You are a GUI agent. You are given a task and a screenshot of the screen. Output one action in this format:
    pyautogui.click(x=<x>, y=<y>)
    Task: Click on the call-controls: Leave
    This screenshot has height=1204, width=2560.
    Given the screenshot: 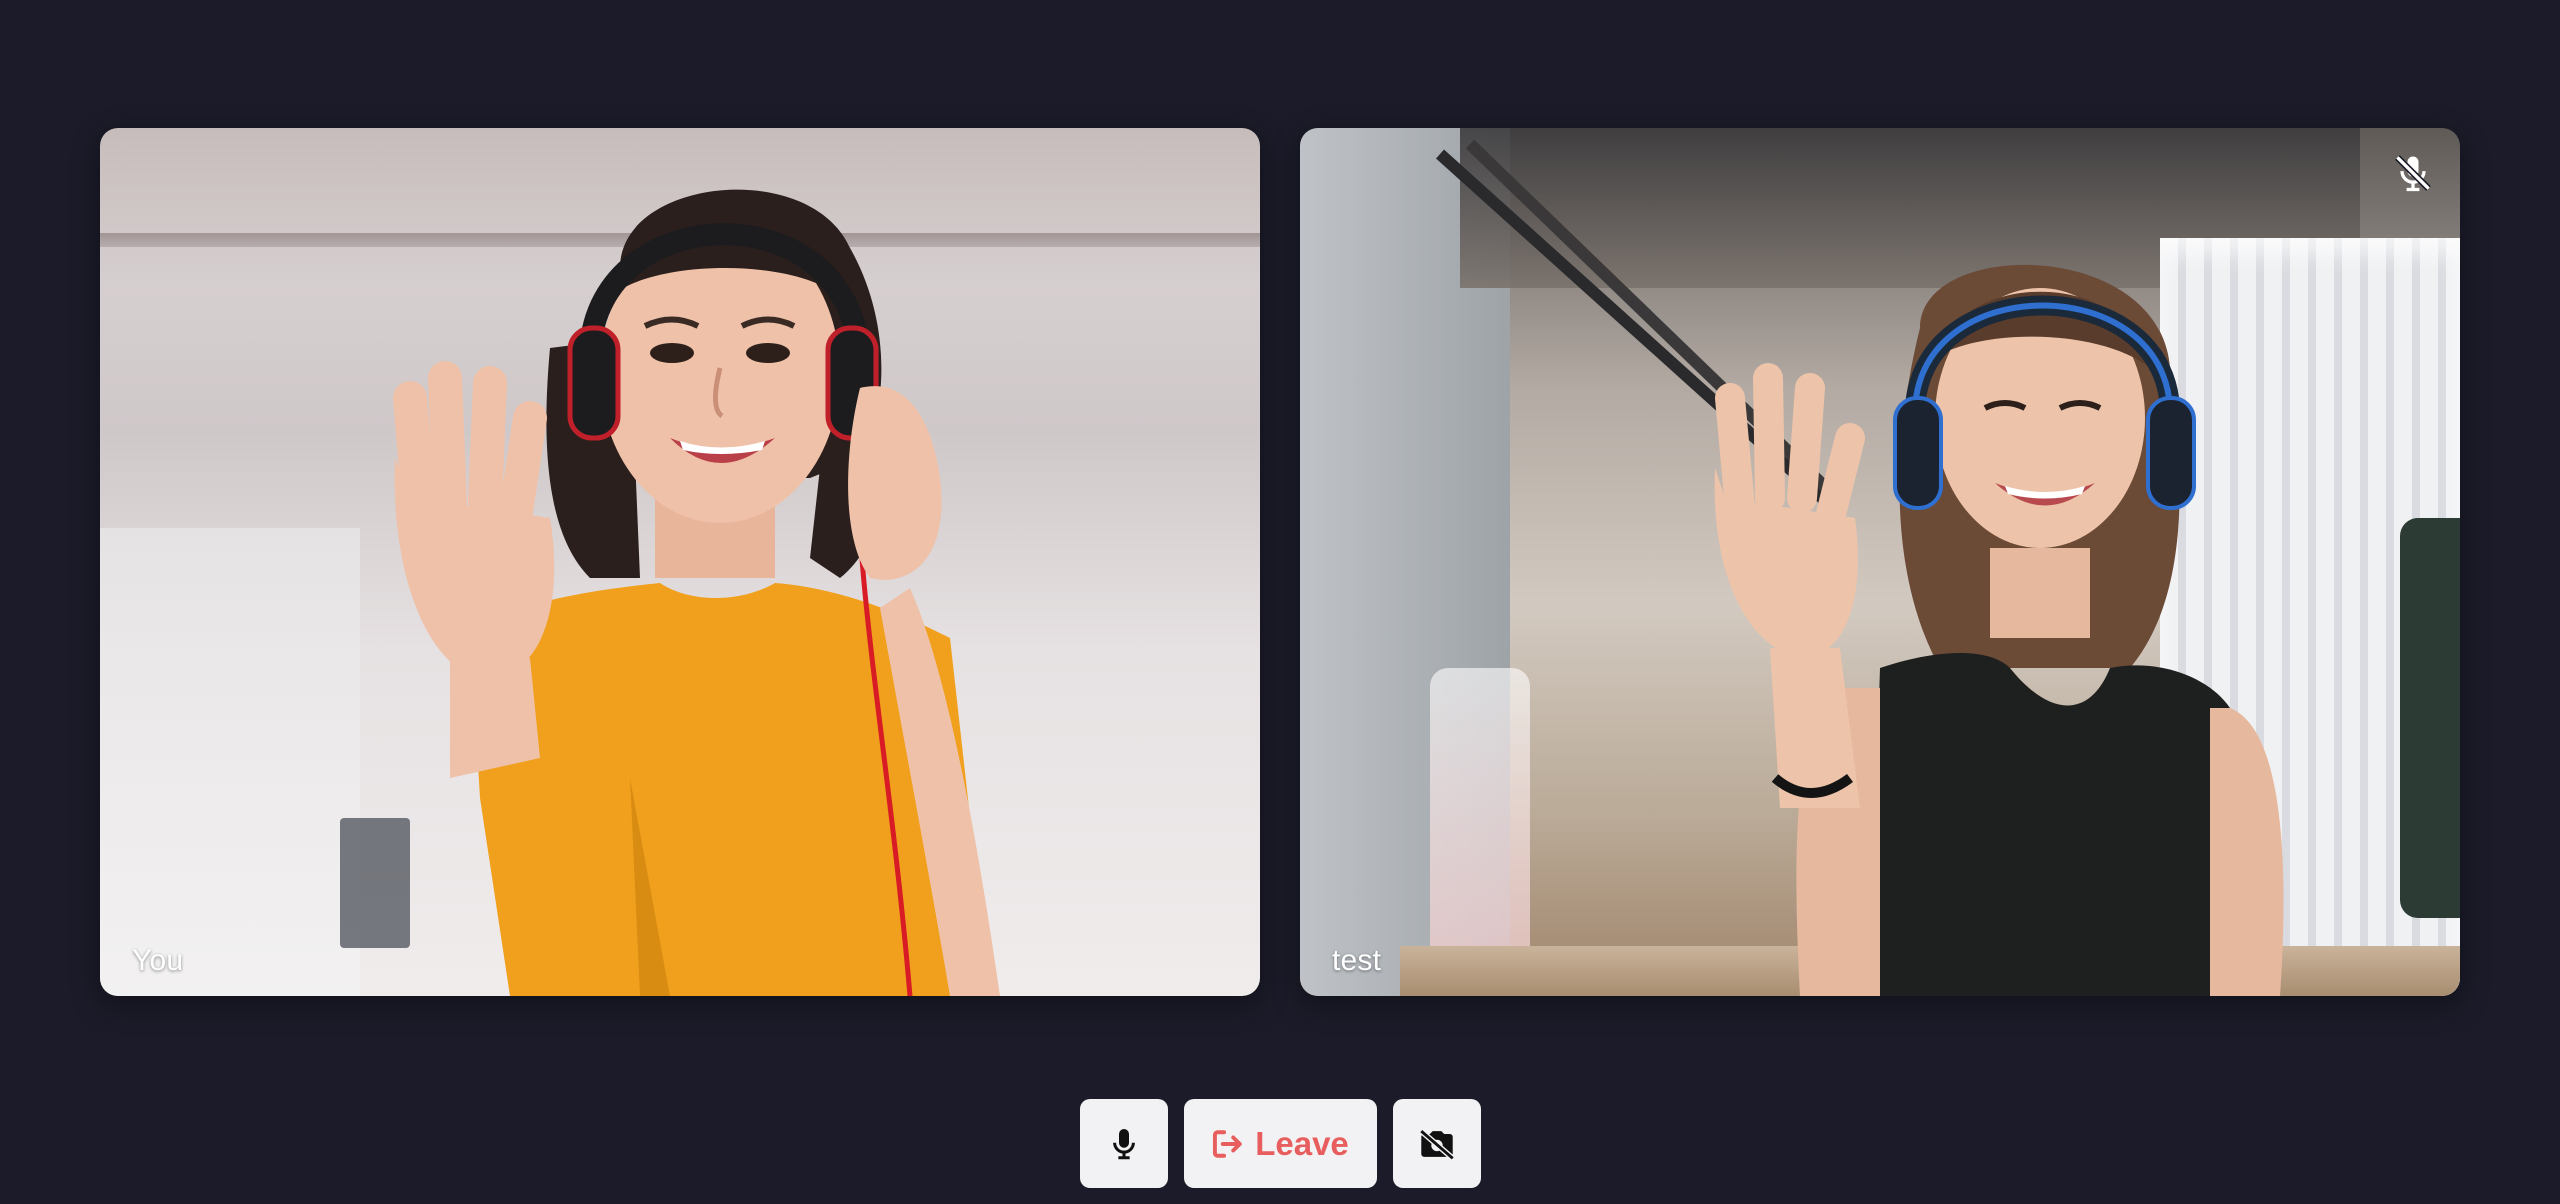 What is the action you would take?
    pyautogui.click(x=1280, y=1143)
    